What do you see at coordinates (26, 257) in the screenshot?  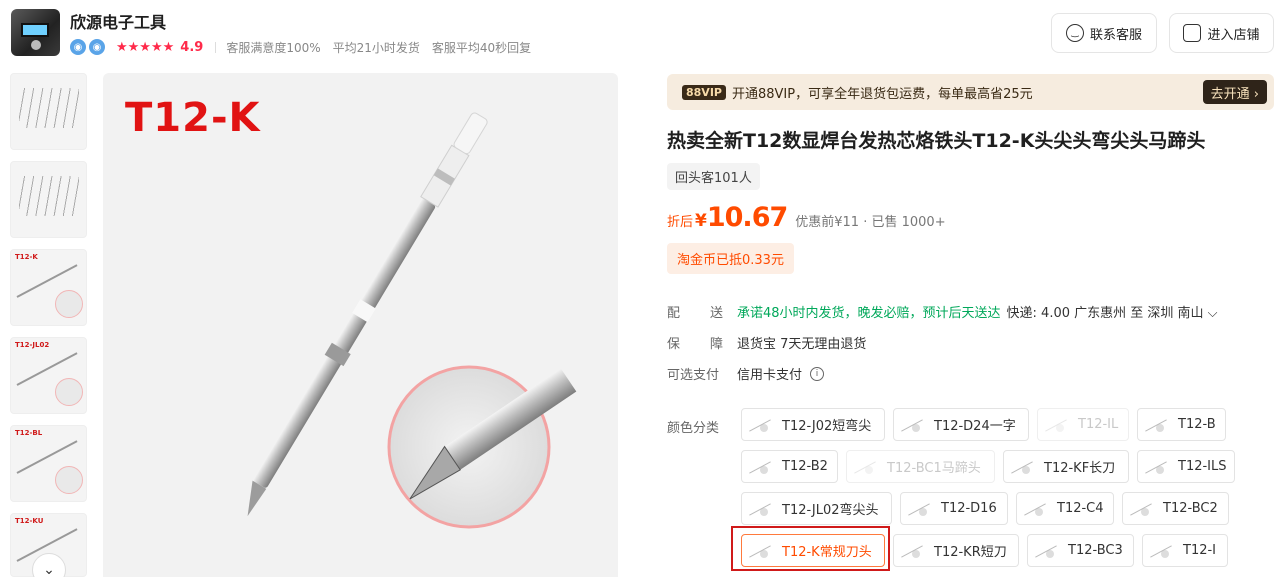 I see `thumb-label: T12-K` at bounding box center [26, 257].